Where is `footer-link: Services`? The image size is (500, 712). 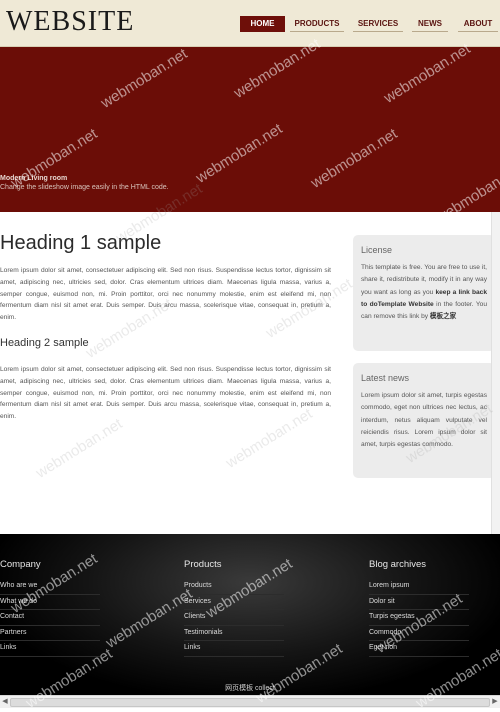 footer-link: Services is located at coordinates (234, 602).